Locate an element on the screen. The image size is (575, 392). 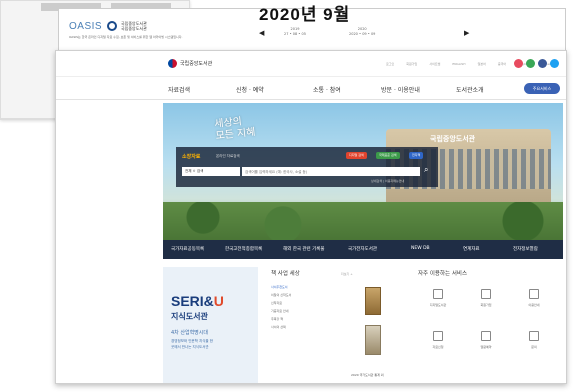
service-tile: 열람예약 is located at coordinates (486, 340).